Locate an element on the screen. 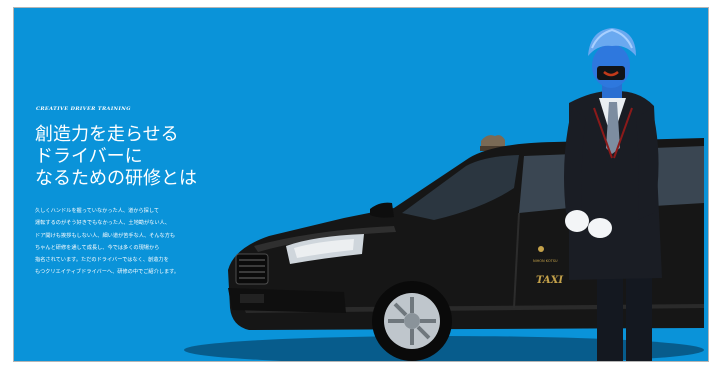  headline-line: 創造力を走らせる is located at coordinates (107, 134).